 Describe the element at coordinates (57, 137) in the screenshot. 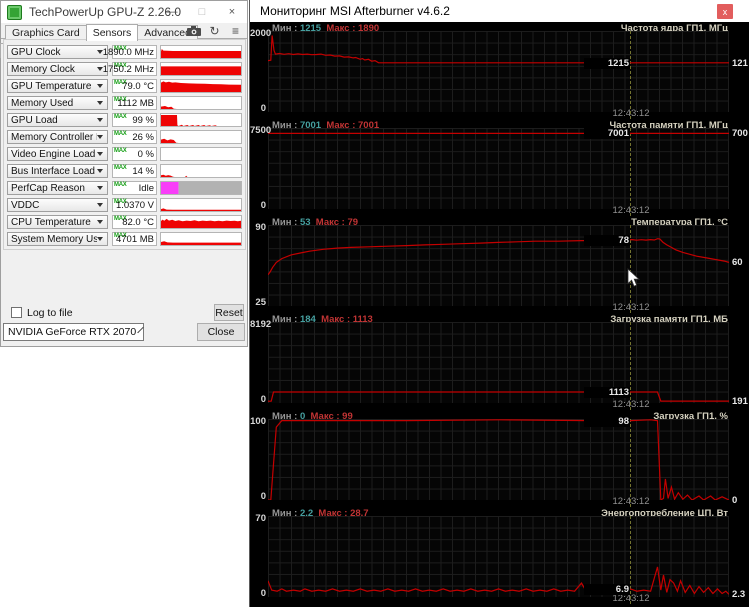

I see `sensor-select: Memory Controller Load` at that location.